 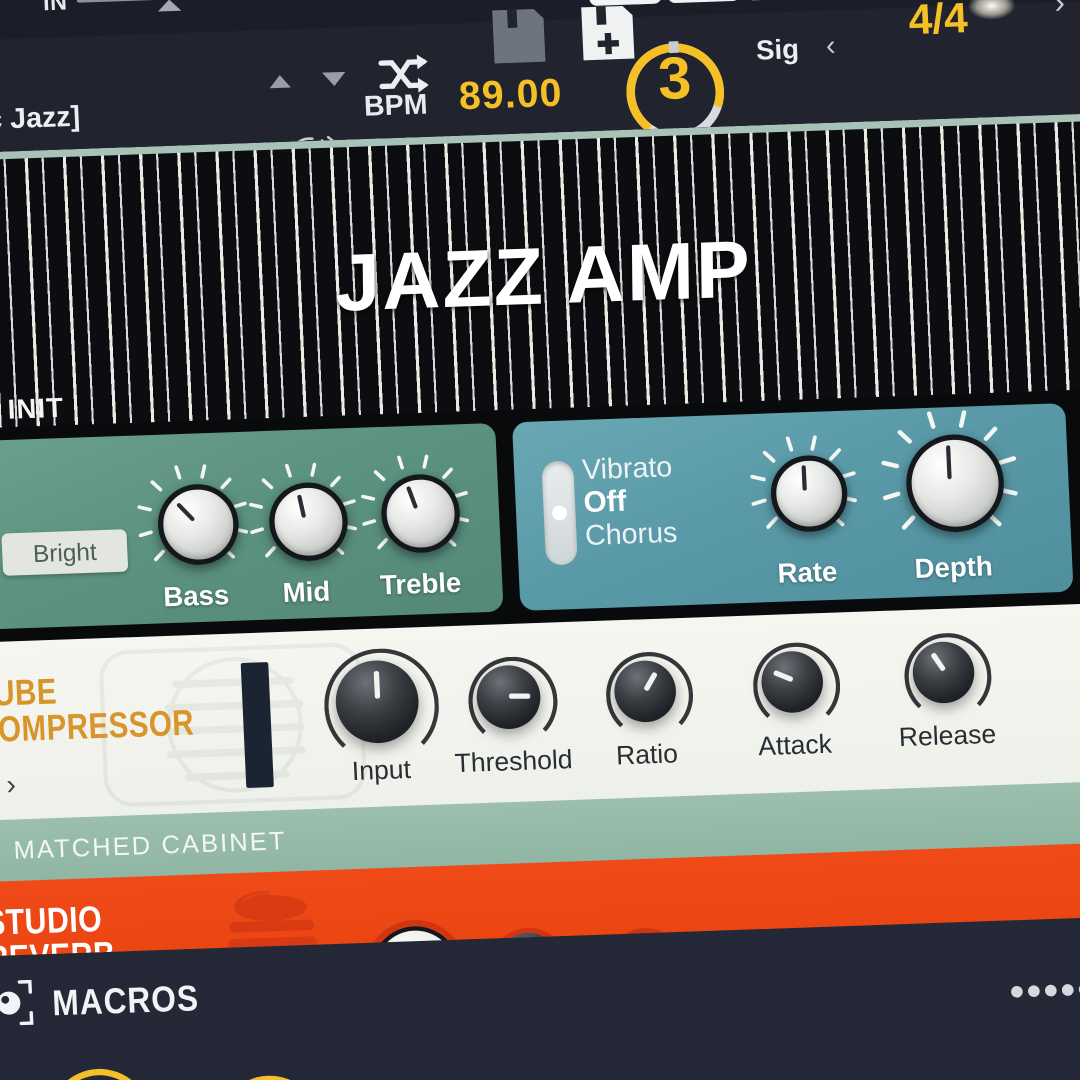 I want to click on bright-button: Bright, so click(x=65, y=552).